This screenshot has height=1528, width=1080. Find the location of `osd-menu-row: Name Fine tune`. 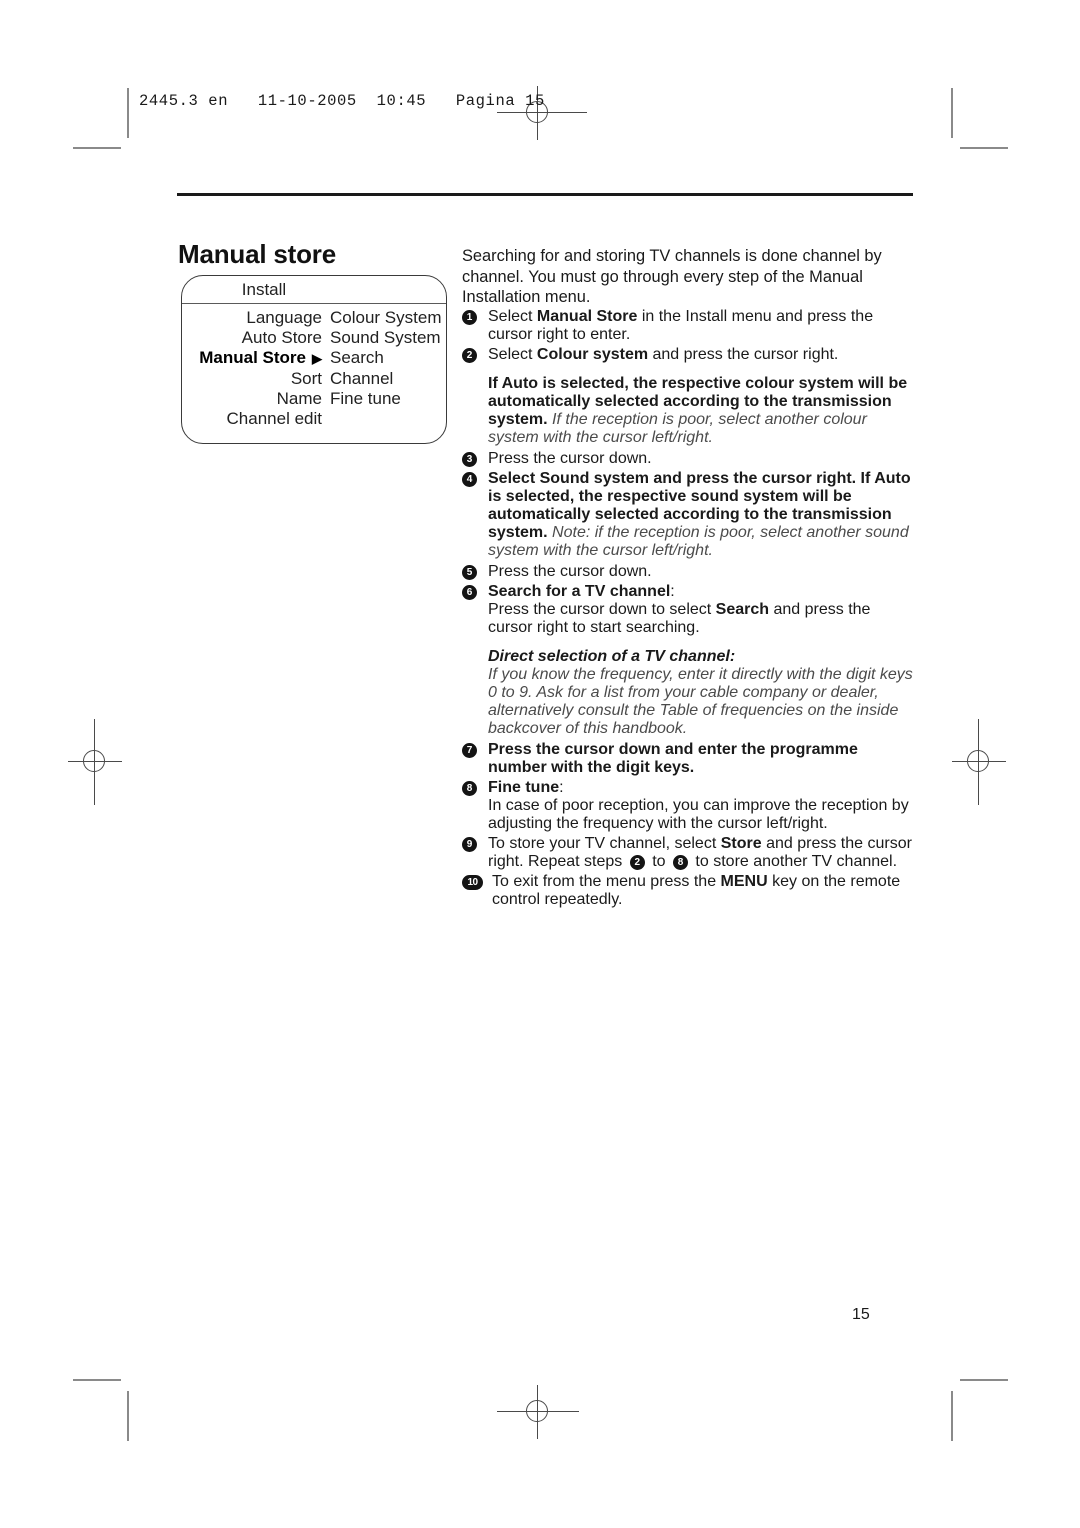

osd-menu-row: Name Fine tune is located at coordinates (314, 399).